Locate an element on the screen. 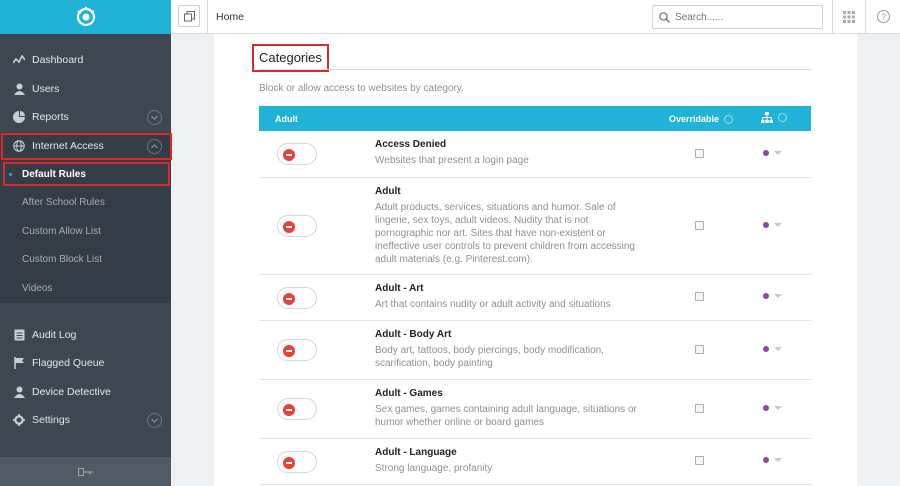  sidebar-item-label: Videos is located at coordinates (37, 288).